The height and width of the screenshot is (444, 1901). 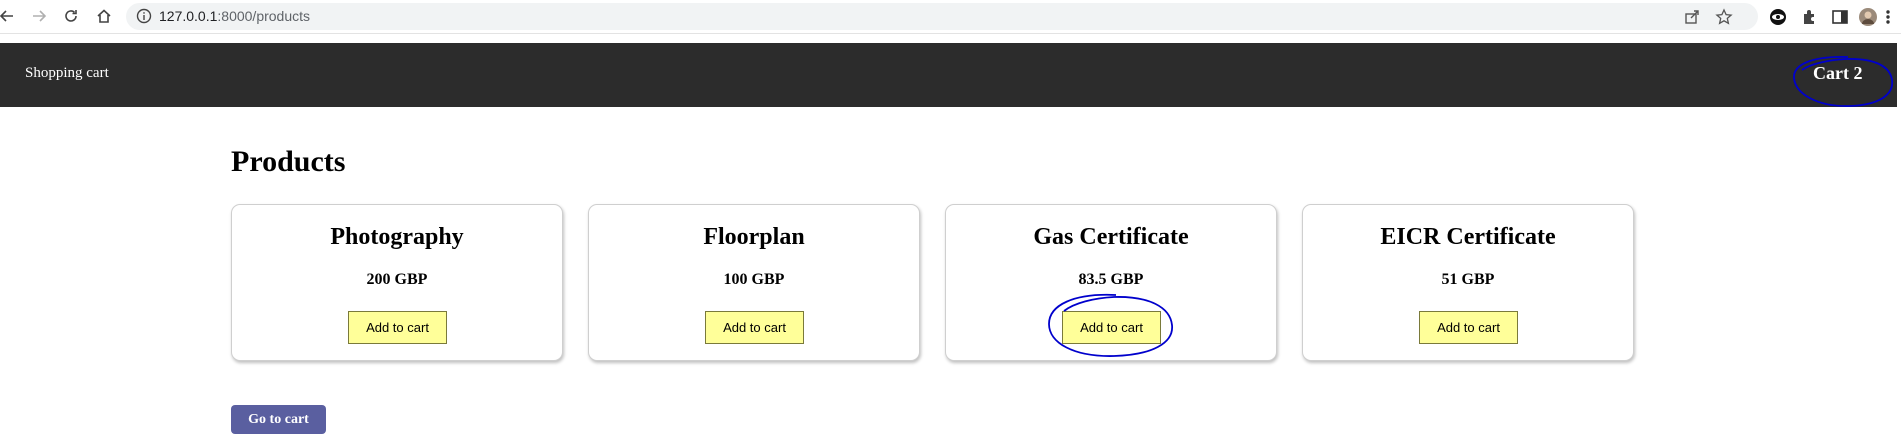 What do you see at coordinates (39, 16) in the screenshot?
I see `forward-icon` at bounding box center [39, 16].